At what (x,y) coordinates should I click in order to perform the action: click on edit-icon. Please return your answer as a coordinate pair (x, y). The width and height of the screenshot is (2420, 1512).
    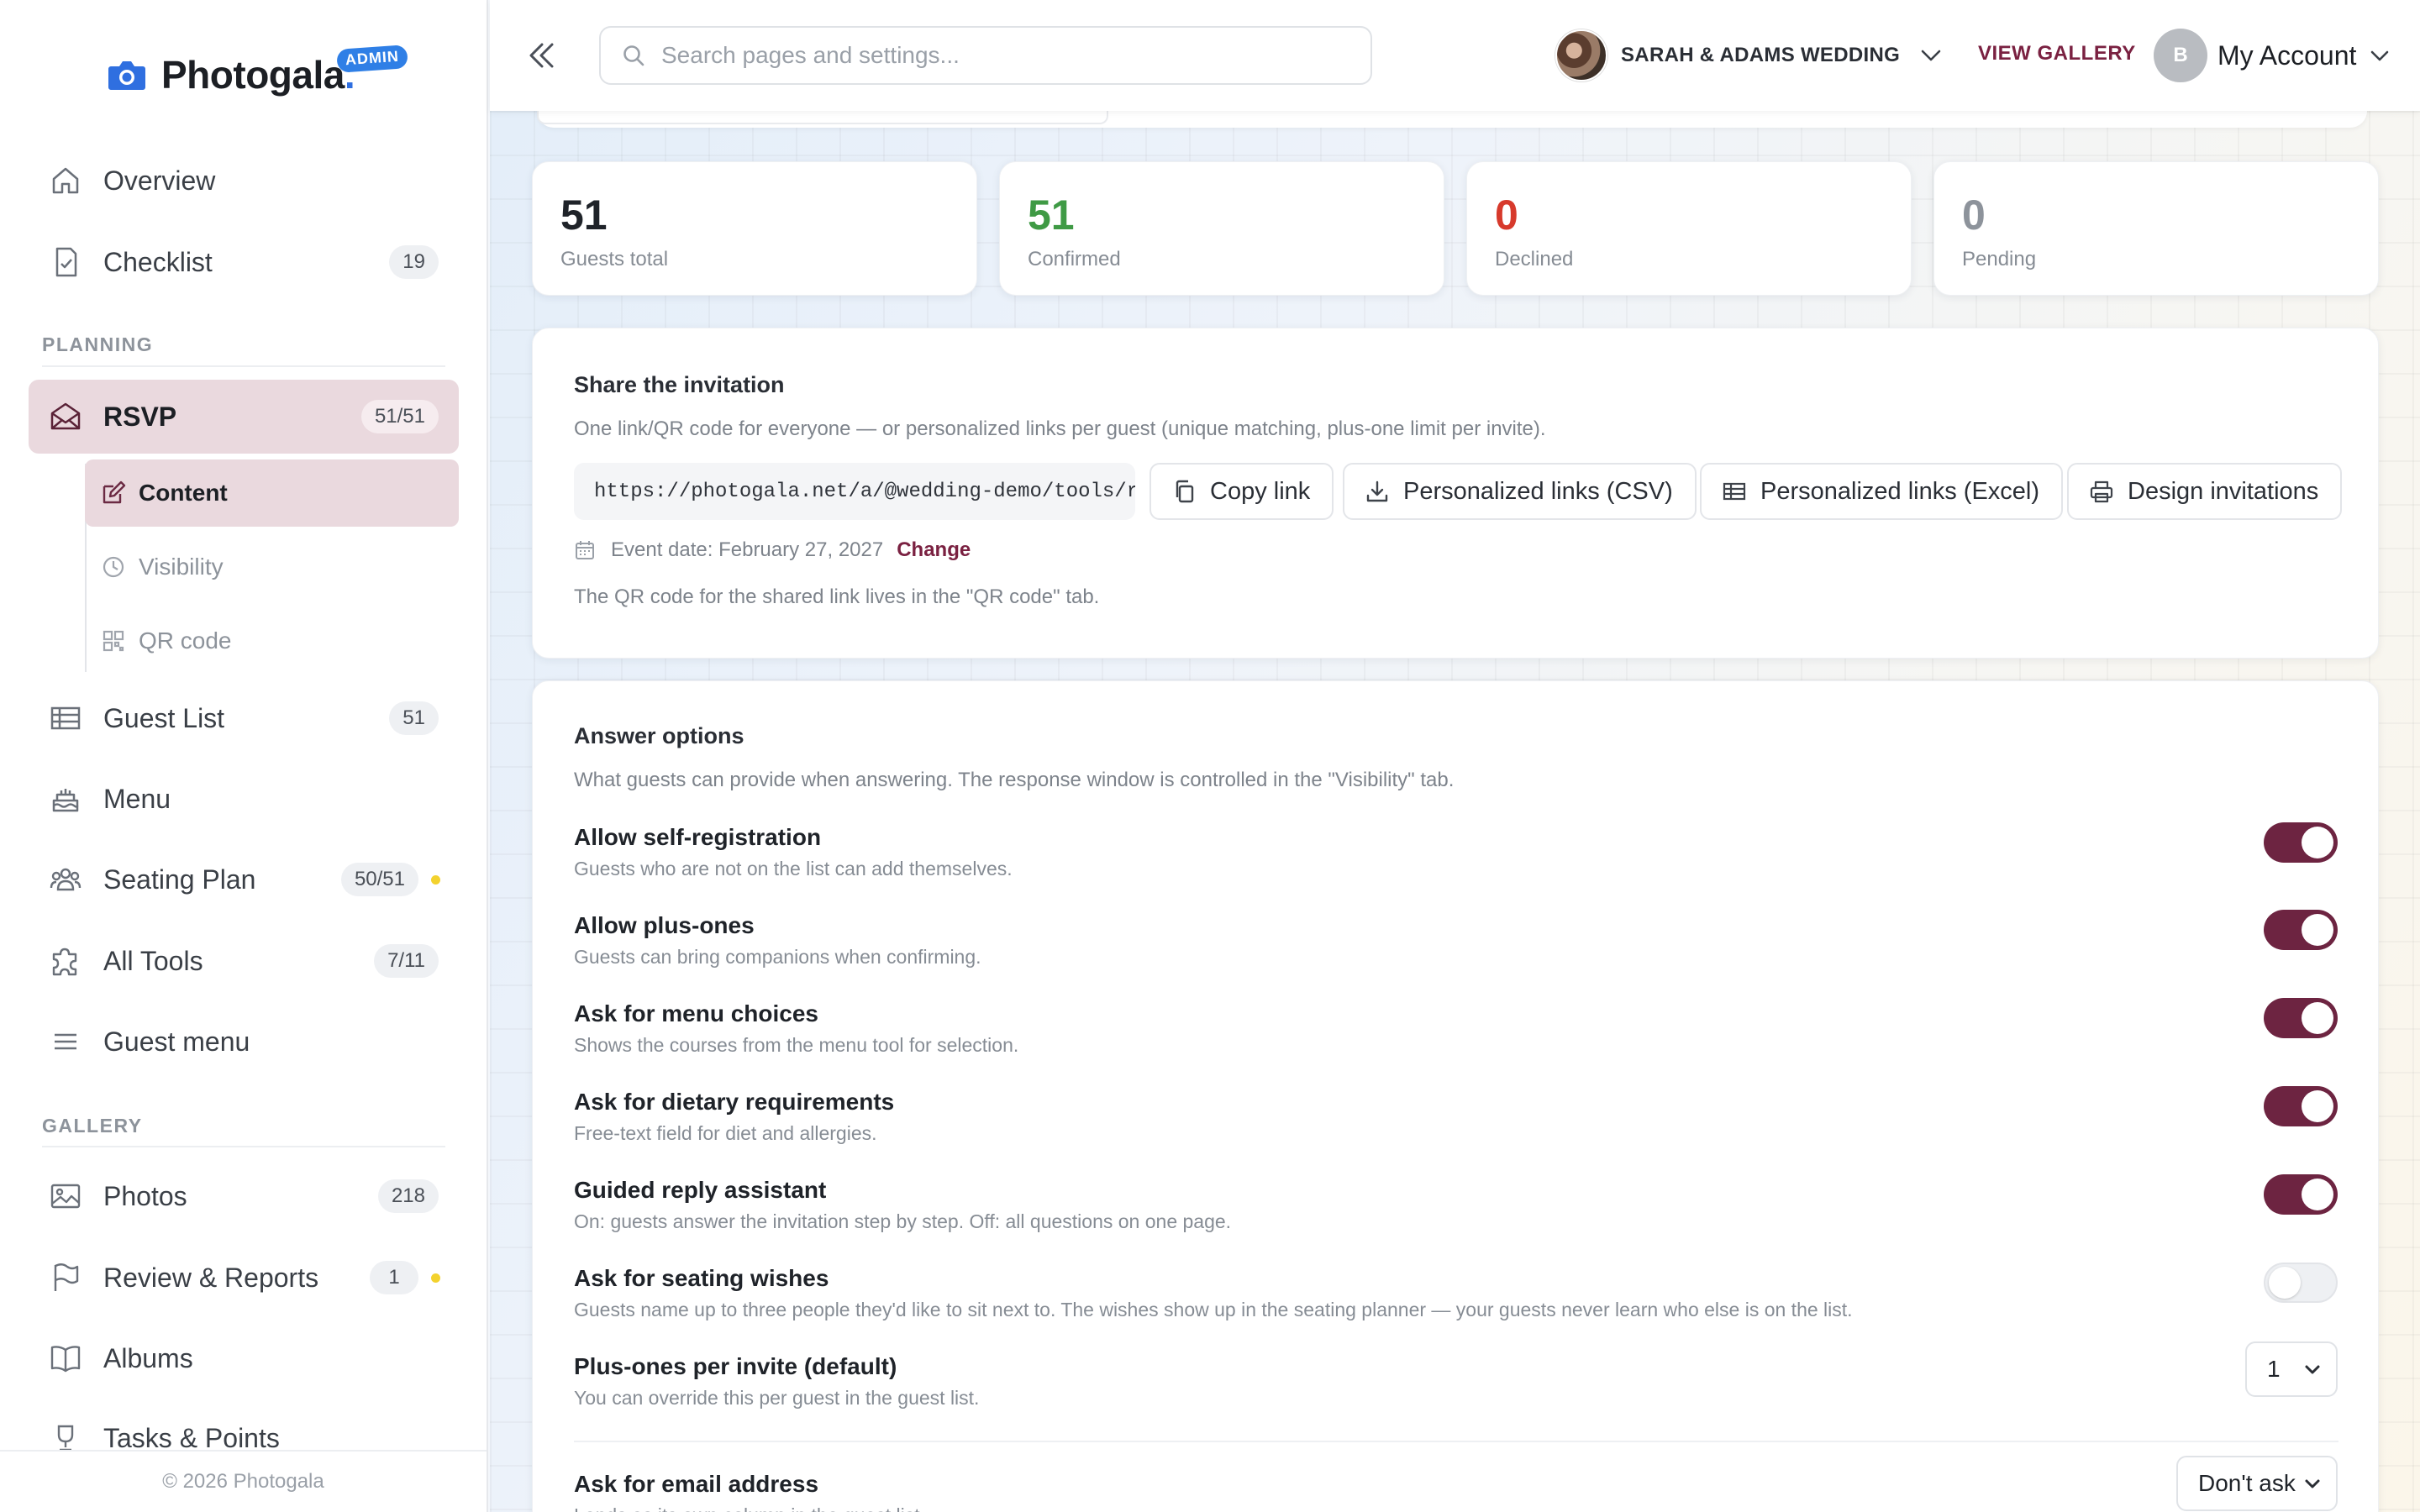
    Looking at the image, I should click on (114, 492).